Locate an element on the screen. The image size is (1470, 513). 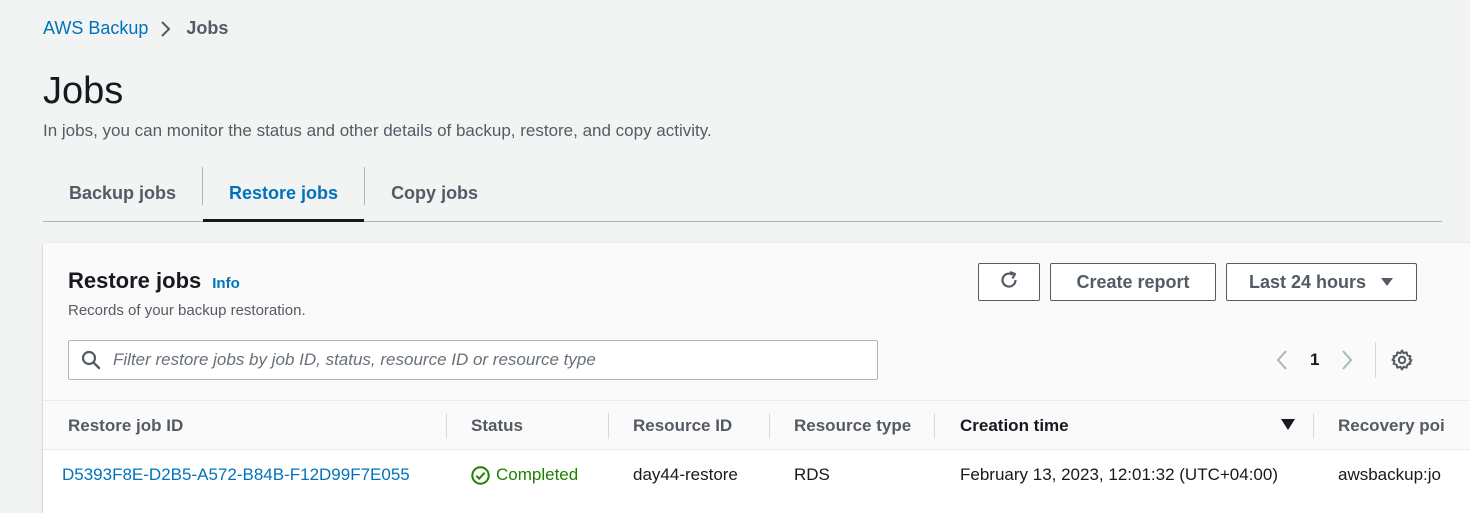
column-header-resource-type: Resource type is located at coordinates (852, 426).